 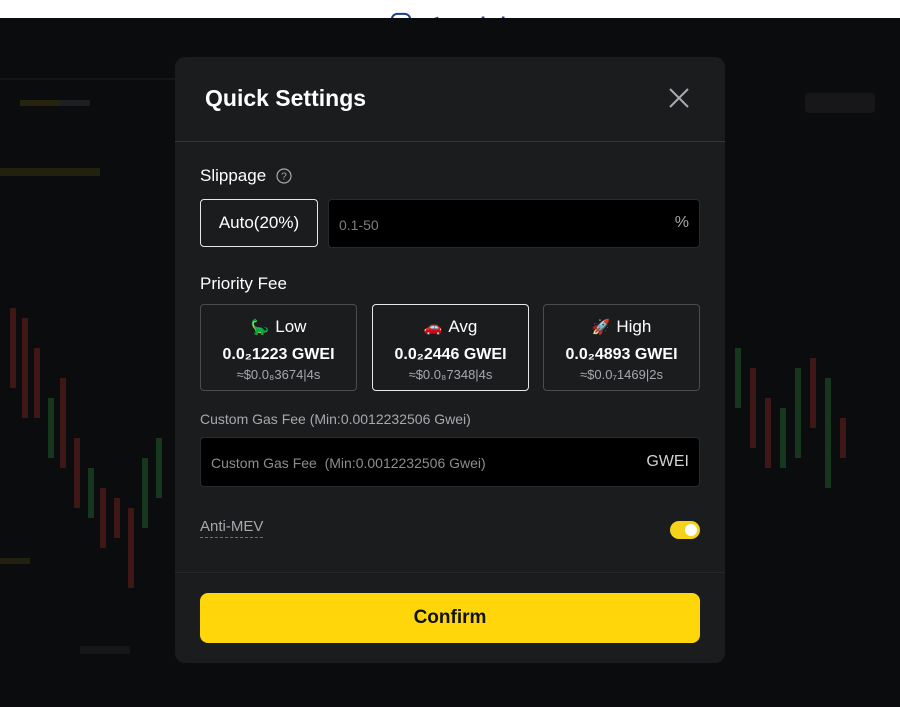 What do you see at coordinates (463, 326) in the screenshot?
I see `fee-option-name: Avg` at bounding box center [463, 326].